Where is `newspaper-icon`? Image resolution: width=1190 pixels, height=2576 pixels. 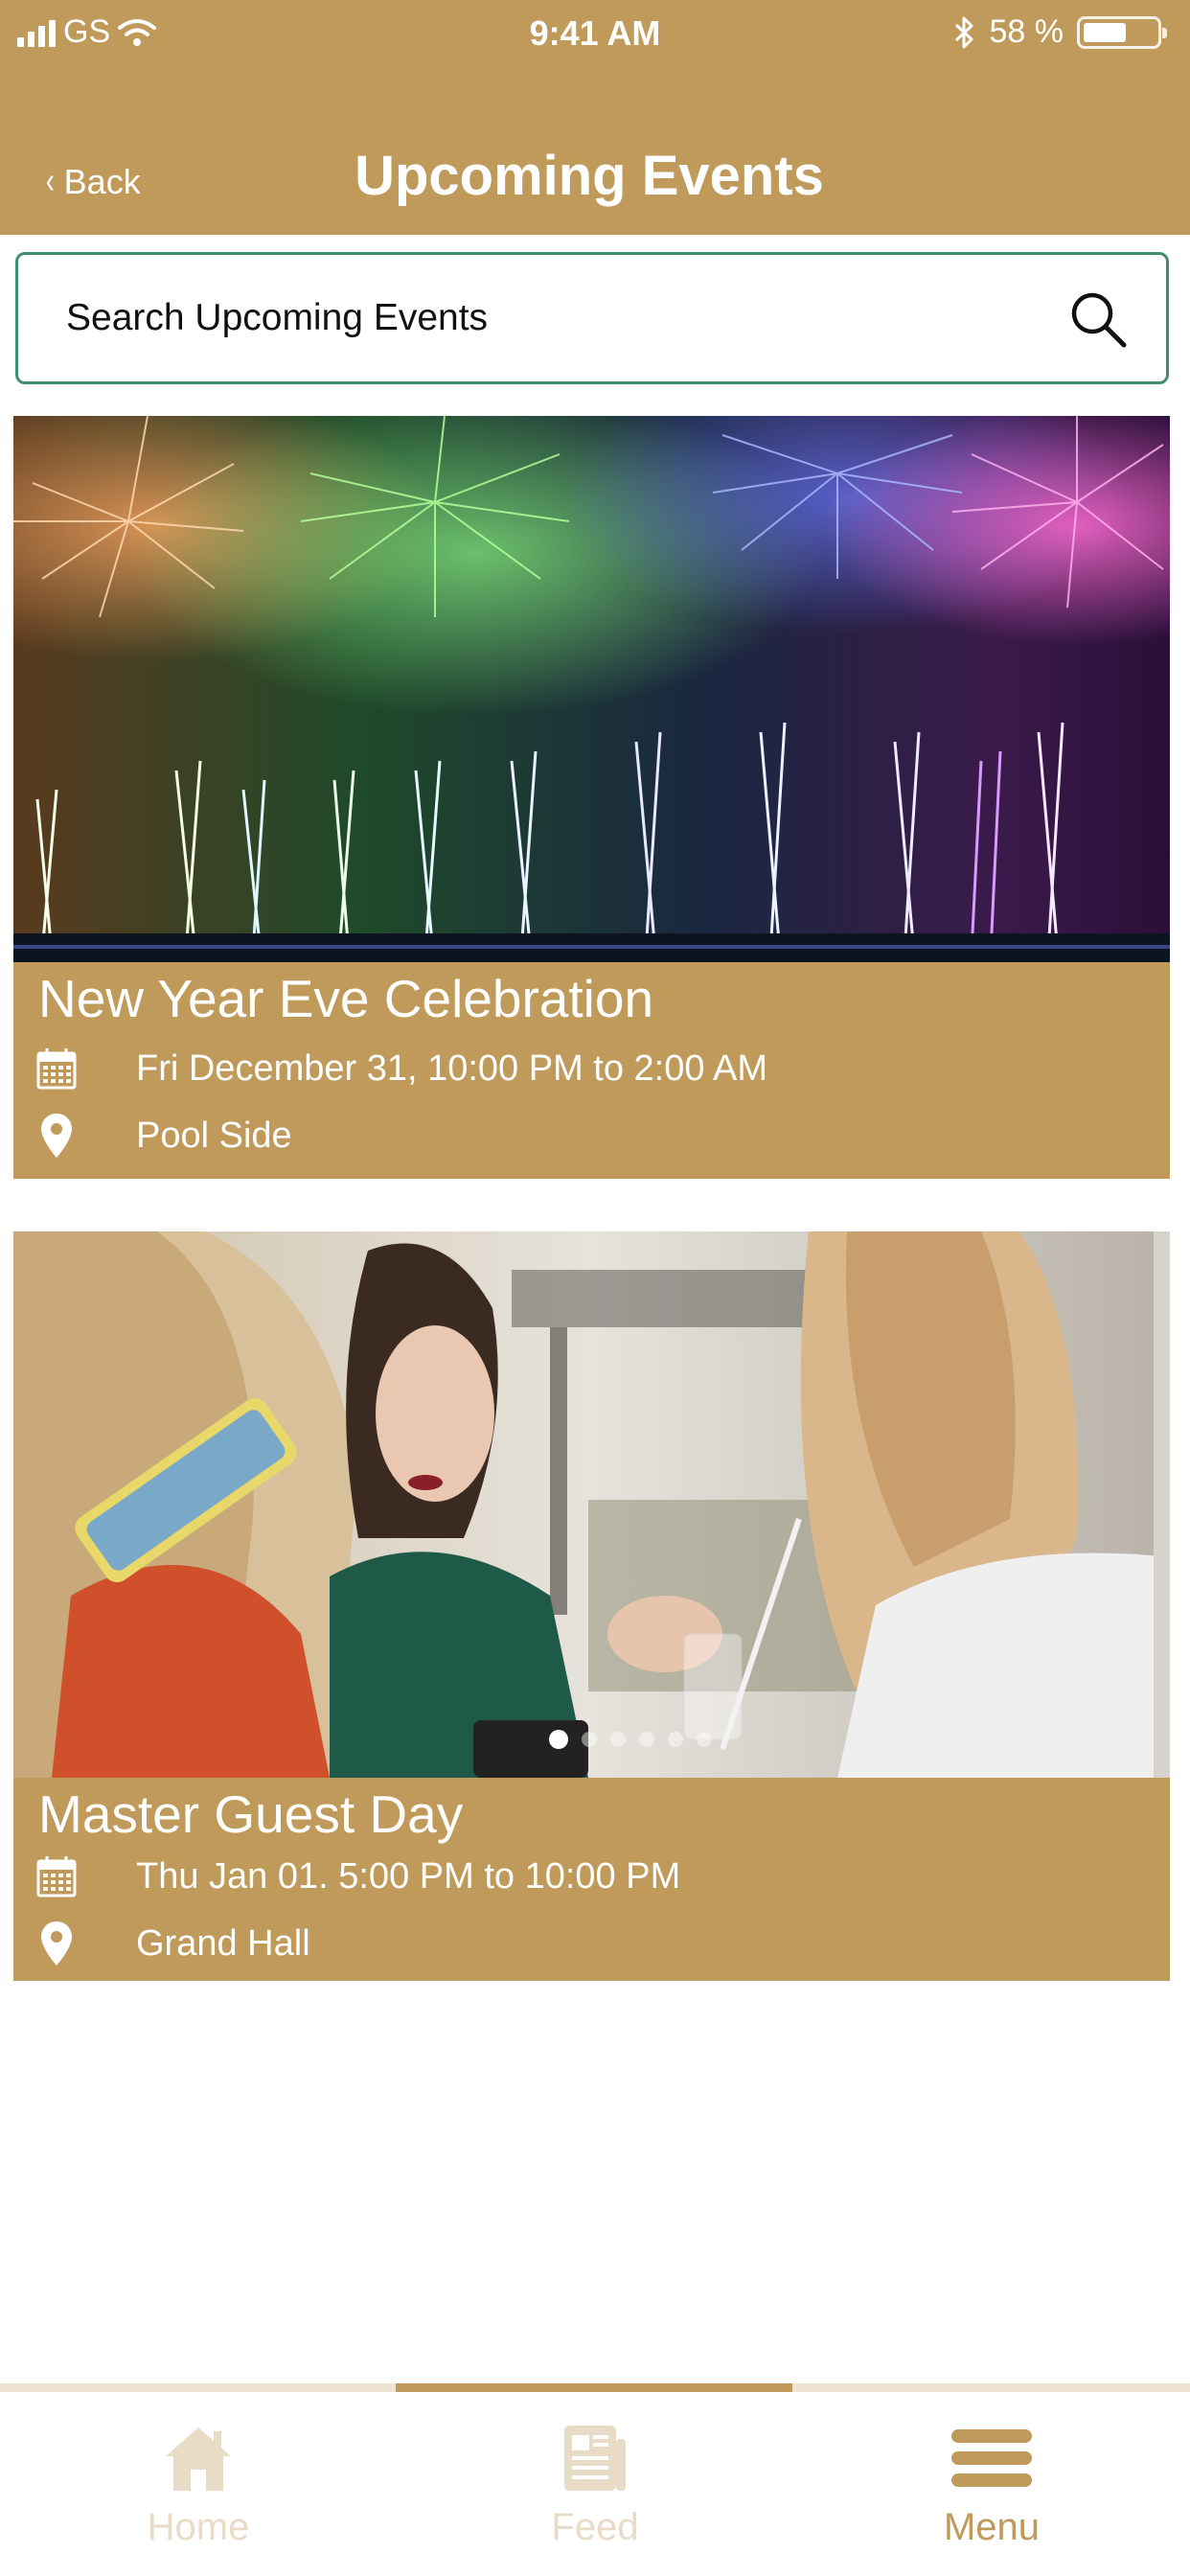
newspaper-icon is located at coordinates (595, 2458).